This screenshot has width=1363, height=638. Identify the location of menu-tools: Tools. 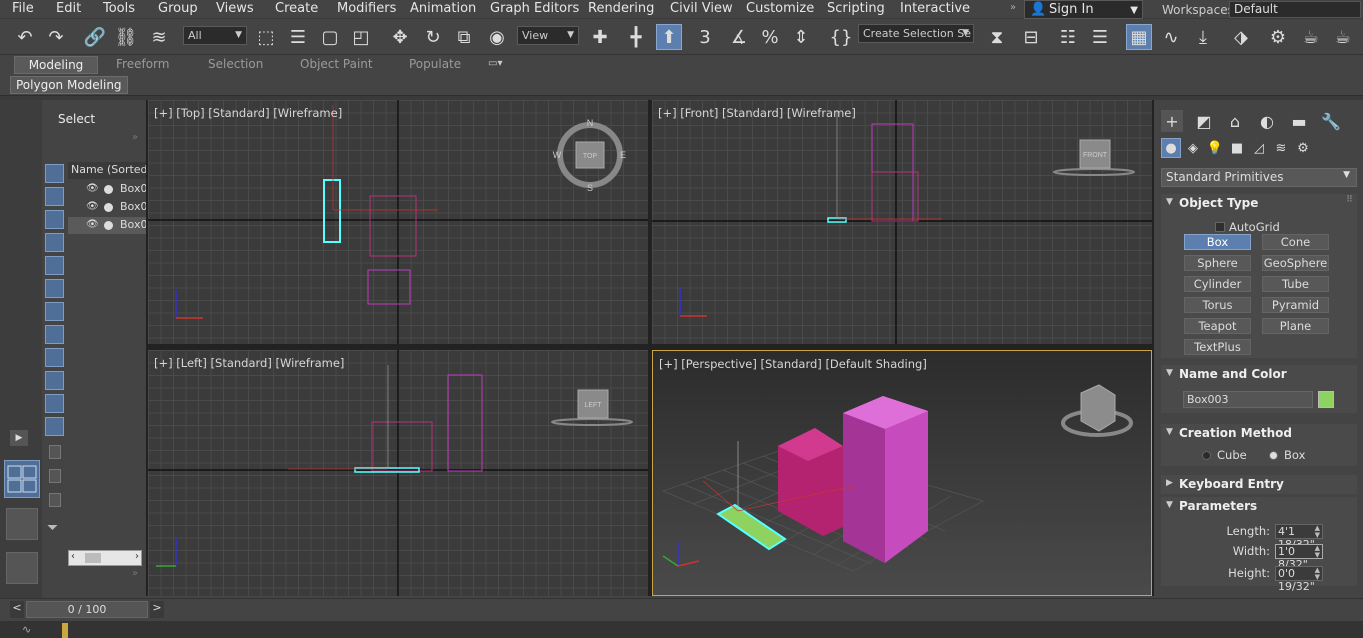
(119, 8).